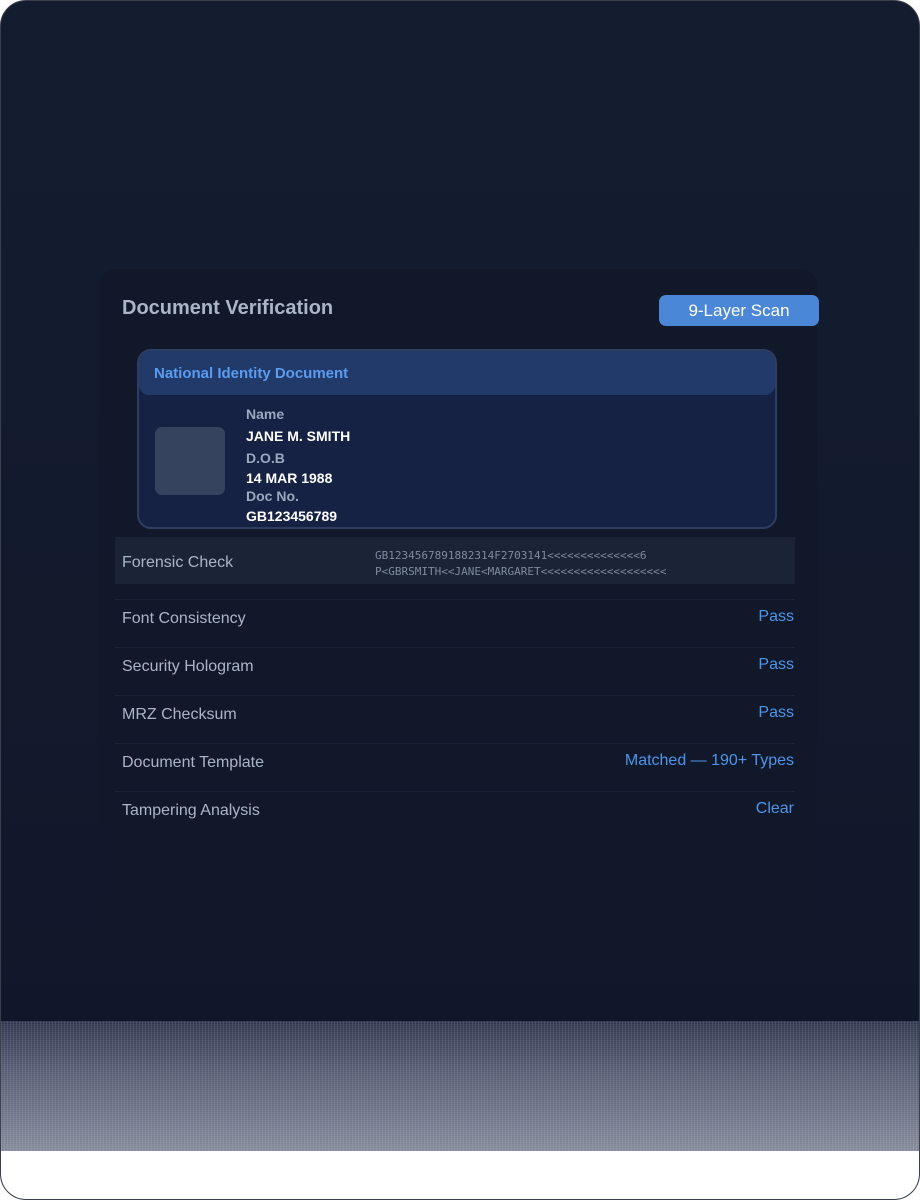  I want to click on panel-title: Document Verification, so click(228, 308).